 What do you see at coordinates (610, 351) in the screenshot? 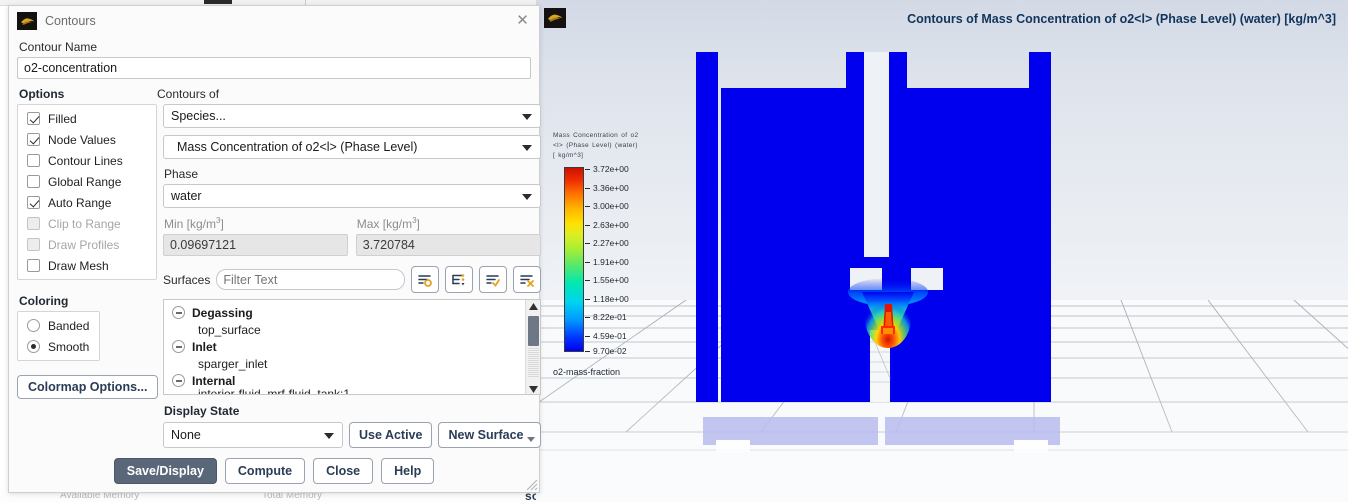
I see `colorbar-tick-label: 9.70e-02` at bounding box center [610, 351].